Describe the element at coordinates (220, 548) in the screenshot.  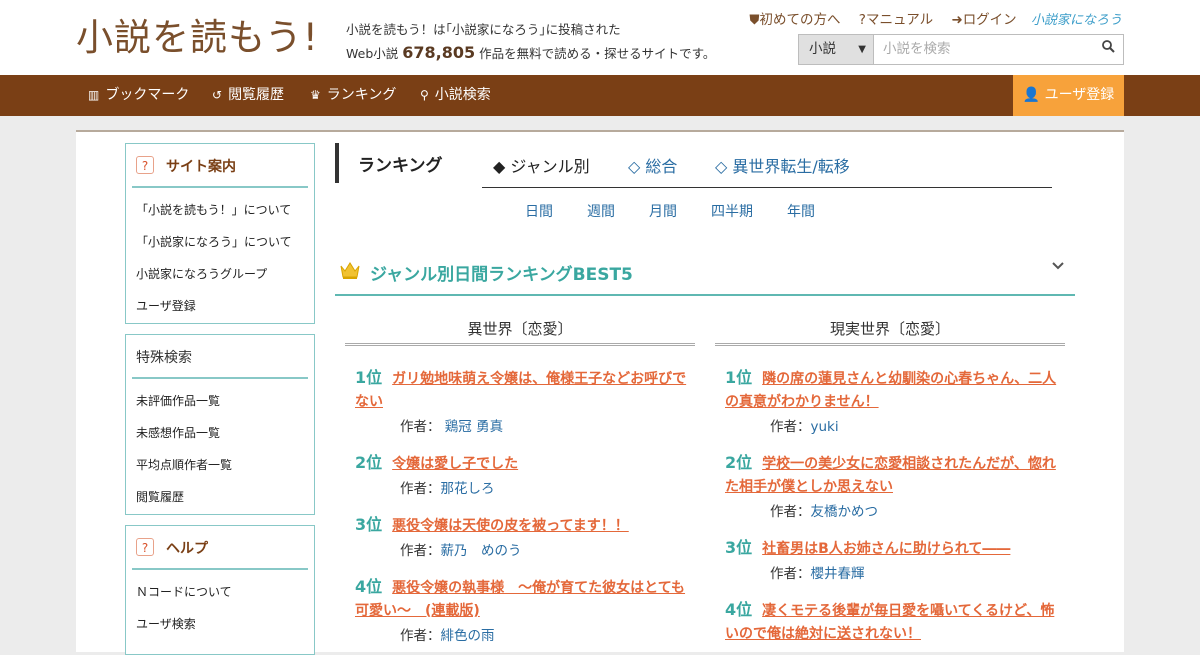
I see `help-header: ? ヘルプ` at that location.